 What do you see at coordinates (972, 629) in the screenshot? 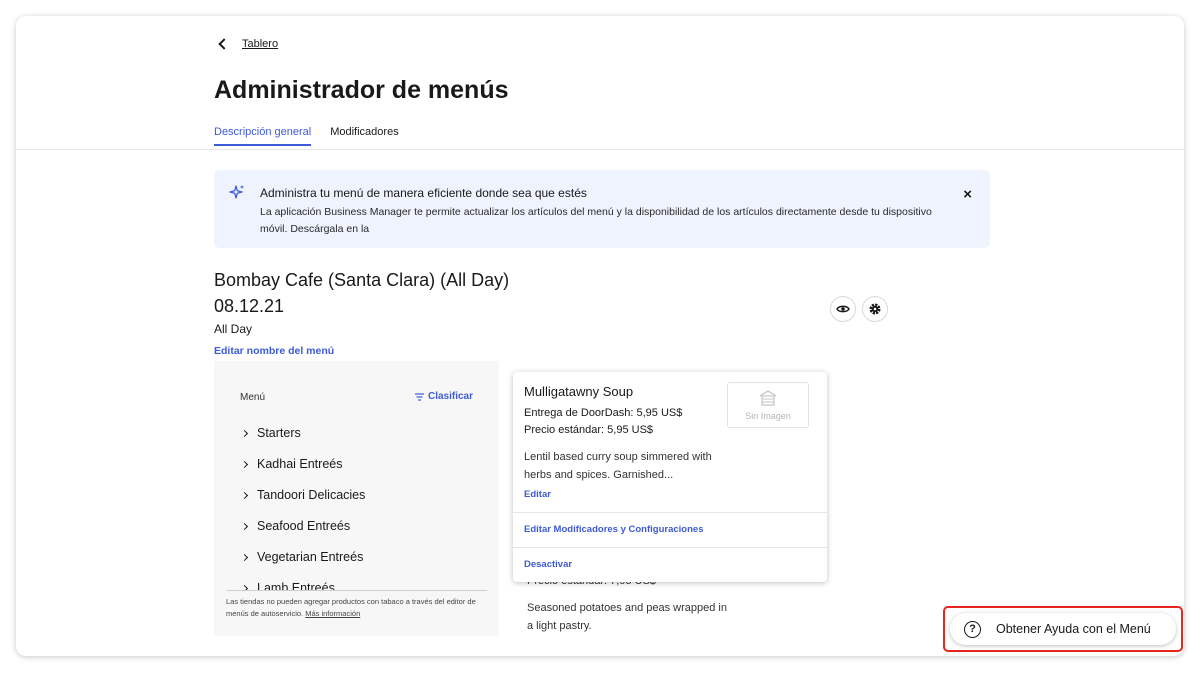
I see `question-icon: ?` at bounding box center [972, 629].